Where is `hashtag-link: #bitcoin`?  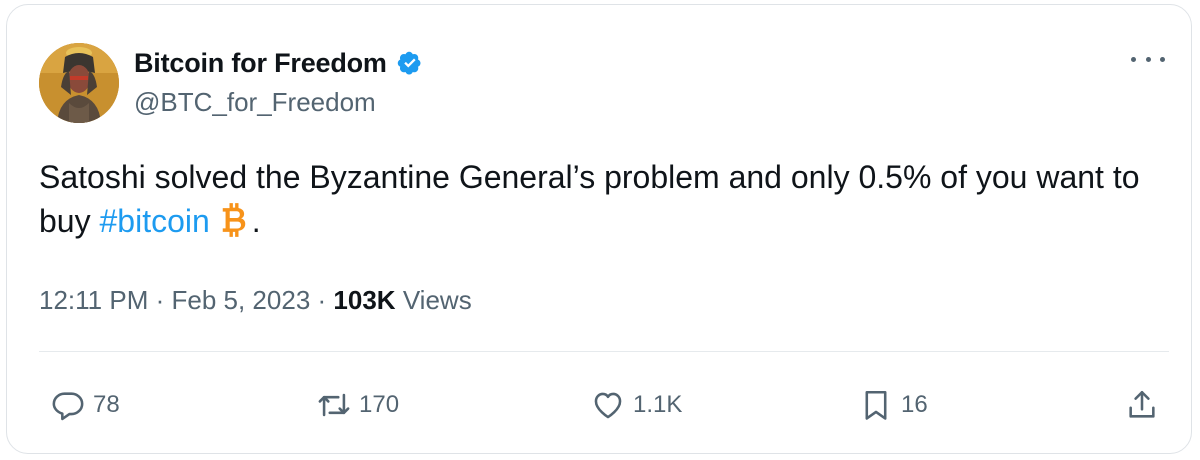 hashtag-link: #bitcoin is located at coordinates (154, 221).